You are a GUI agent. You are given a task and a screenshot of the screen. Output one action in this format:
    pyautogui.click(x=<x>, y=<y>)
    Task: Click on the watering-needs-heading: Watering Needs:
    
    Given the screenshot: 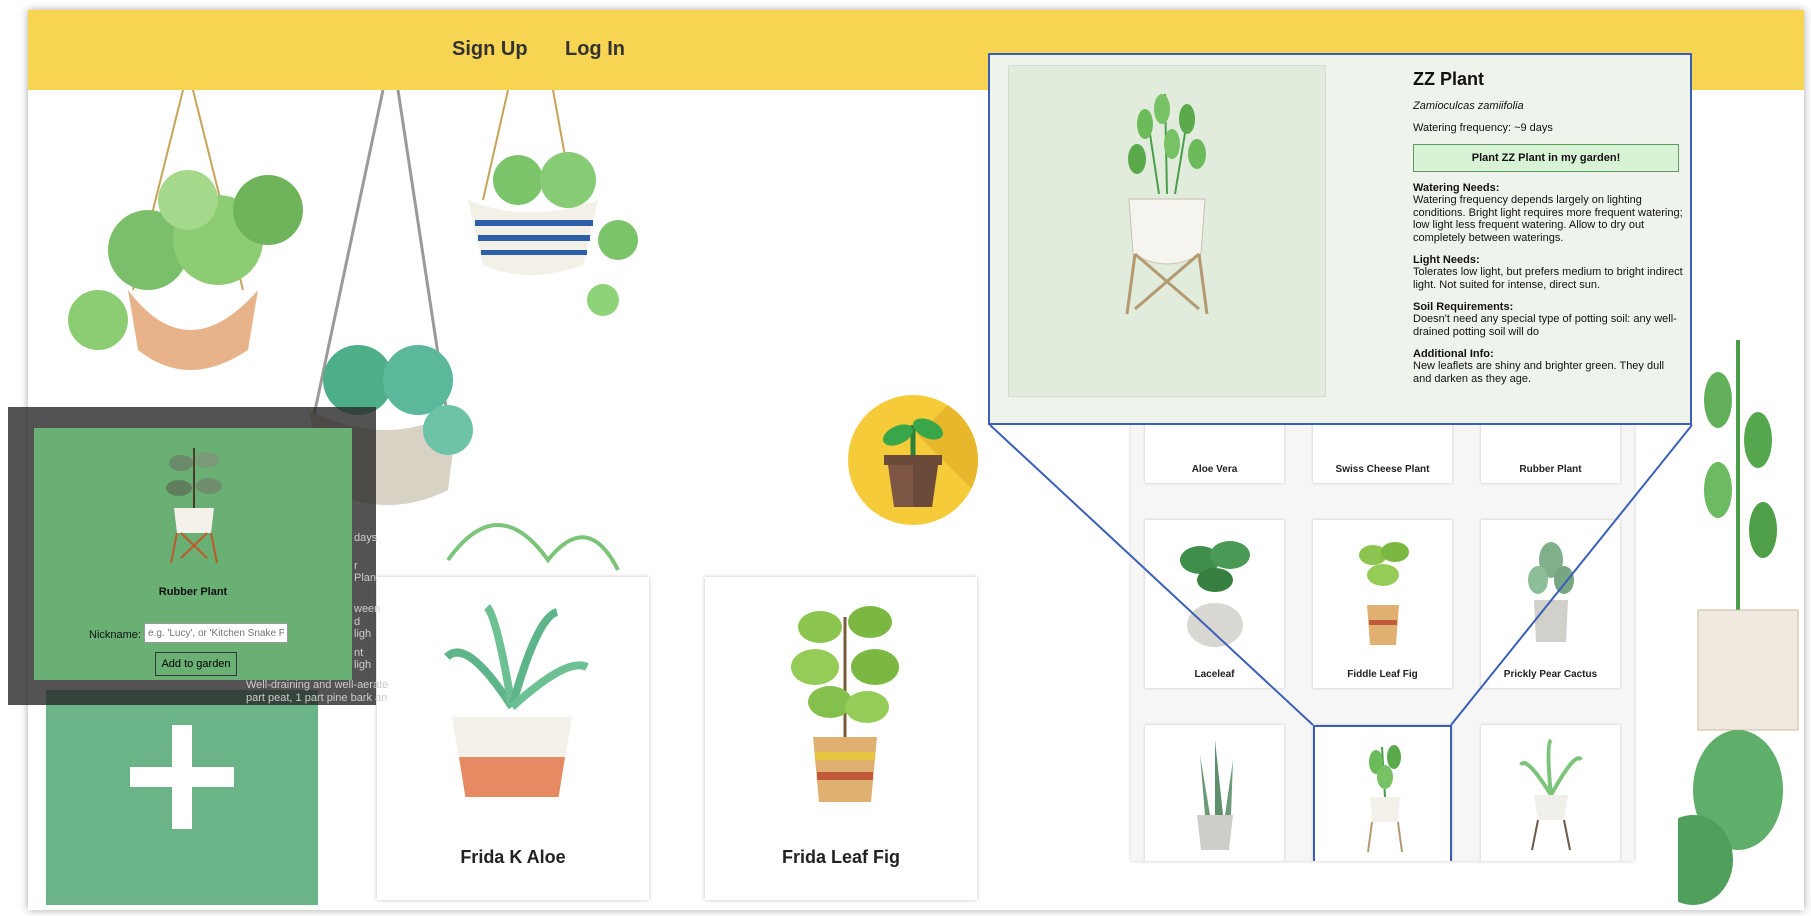 What is the action you would take?
    pyautogui.click(x=1456, y=188)
    